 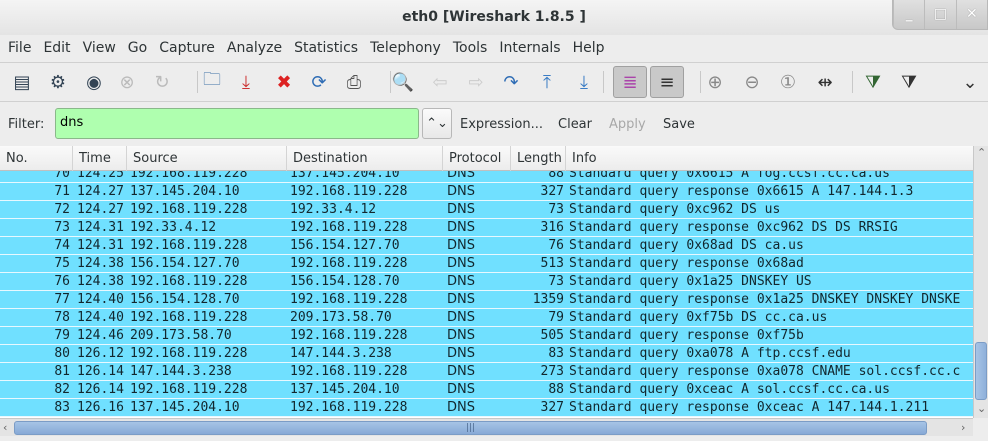 What do you see at coordinates (715, 82) in the screenshot?
I see `zoom-in-button: ⊕` at bounding box center [715, 82].